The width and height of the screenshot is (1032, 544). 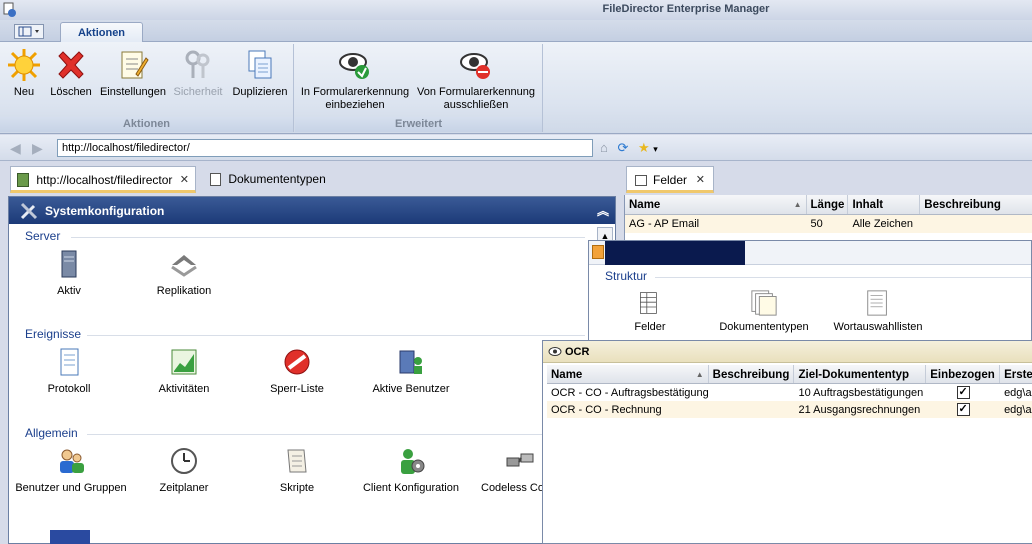 I want to click on felder-grid-header: Name ▲ Länge Inhalt Beschreibung, so click(x=828, y=205).